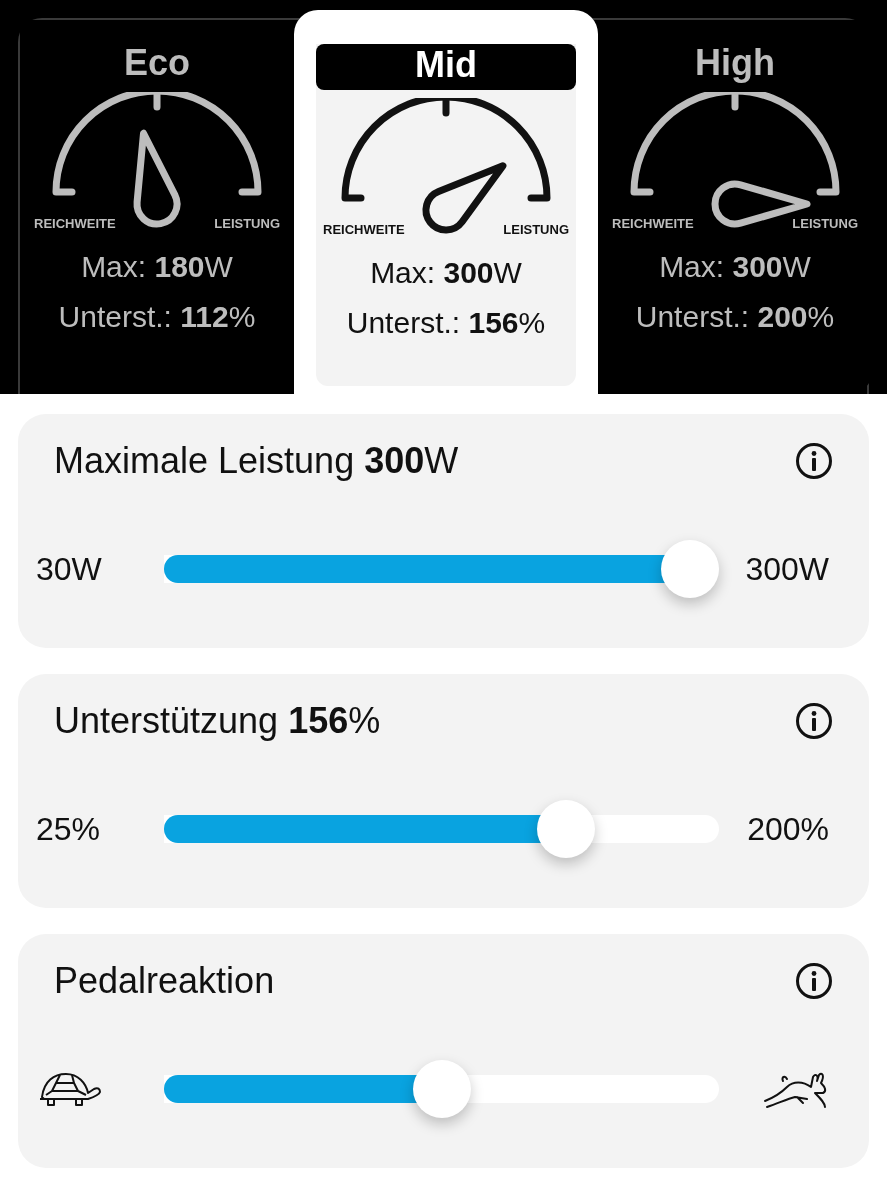  Describe the element at coordinates (446, 215) in the screenshot. I see `mode-card: Mid REICHWEITE LEISTUNG Max: 300W Unterst.: 156%` at that location.